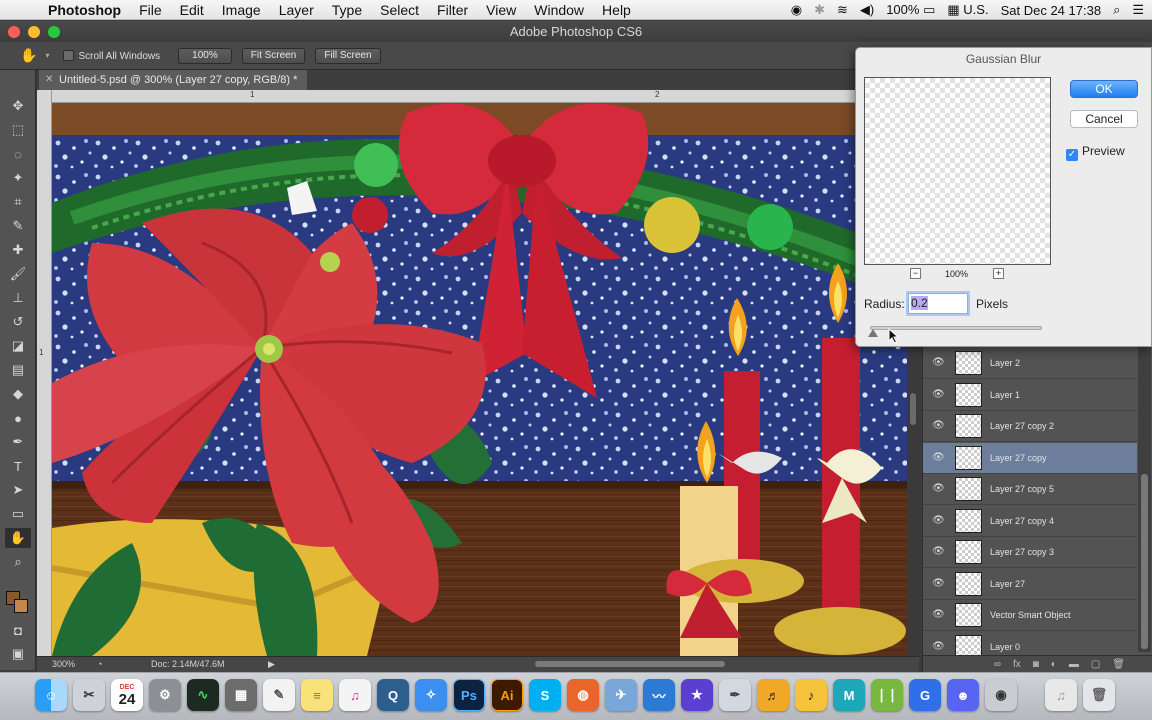  I want to click on zoom-tool-icon: ⌕, so click(18, 562).